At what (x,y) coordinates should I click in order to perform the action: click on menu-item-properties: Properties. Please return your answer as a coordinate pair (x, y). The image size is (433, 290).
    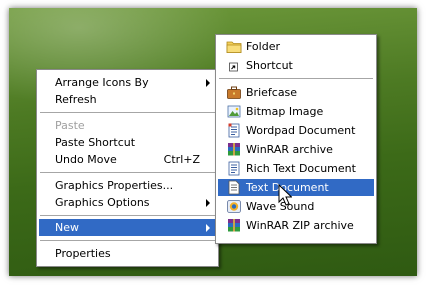
    Looking at the image, I should click on (127, 253).